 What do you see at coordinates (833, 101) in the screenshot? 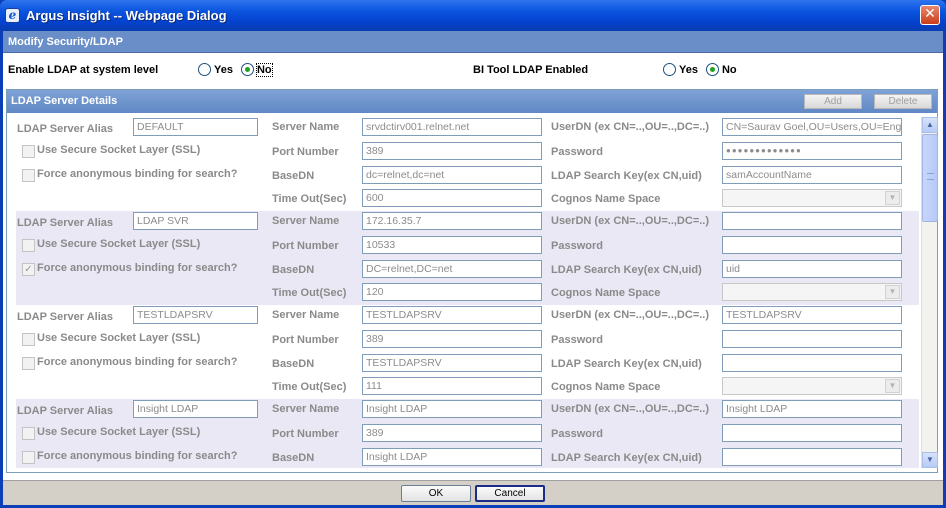
I see `add-button: Add` at bounding box center [833, 101].